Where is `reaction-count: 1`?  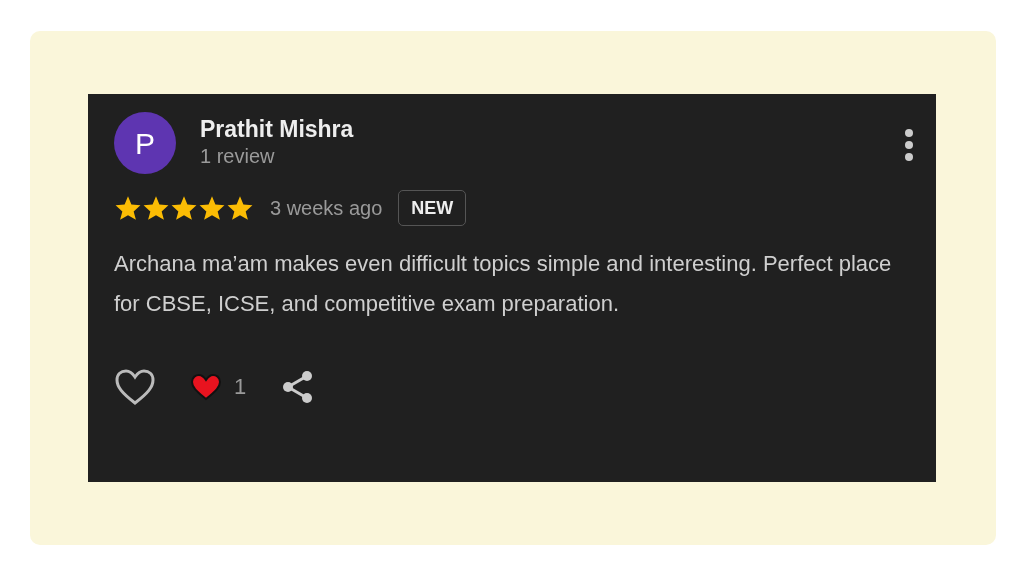
reaction-count: 1 is located at coordinates (240, 387).